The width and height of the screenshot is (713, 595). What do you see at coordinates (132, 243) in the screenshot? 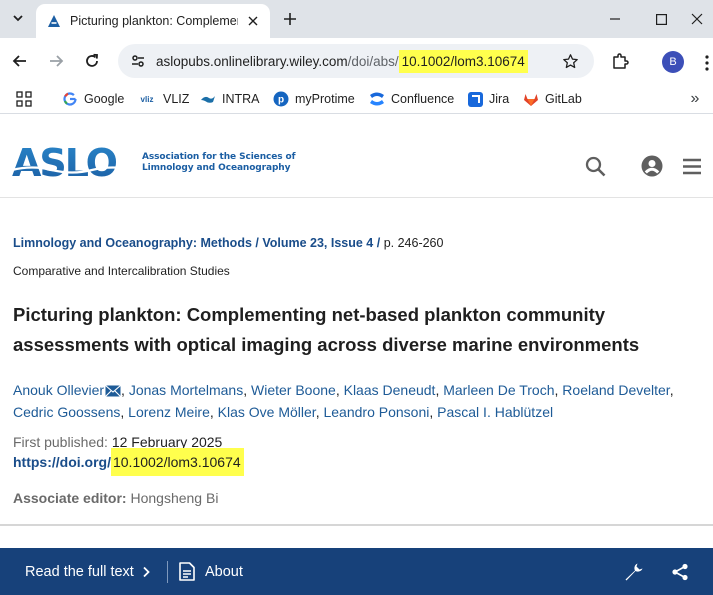
I see `breadcrumb-journal-link: Limnology and Oceanography: Methods` at bounding box center [132, 243].